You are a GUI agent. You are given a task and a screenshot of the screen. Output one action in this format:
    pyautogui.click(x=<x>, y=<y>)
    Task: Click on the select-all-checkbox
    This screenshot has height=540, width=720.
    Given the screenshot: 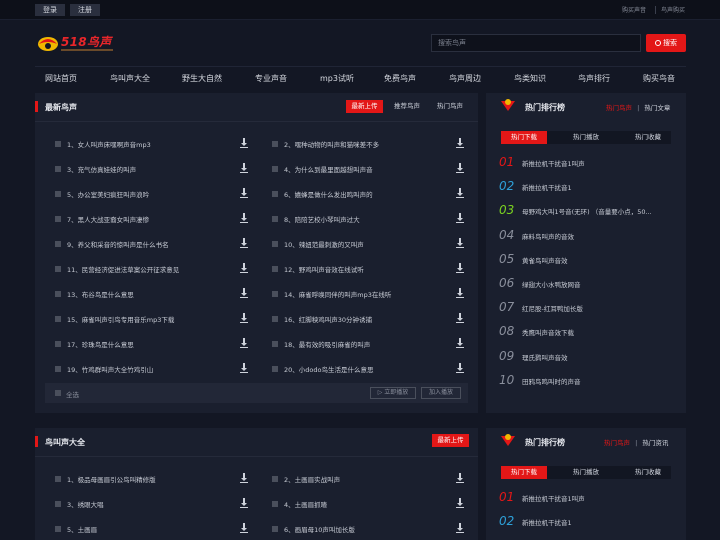 What is the action you would take?
    pyautogui.click(x=58, y=393)
    